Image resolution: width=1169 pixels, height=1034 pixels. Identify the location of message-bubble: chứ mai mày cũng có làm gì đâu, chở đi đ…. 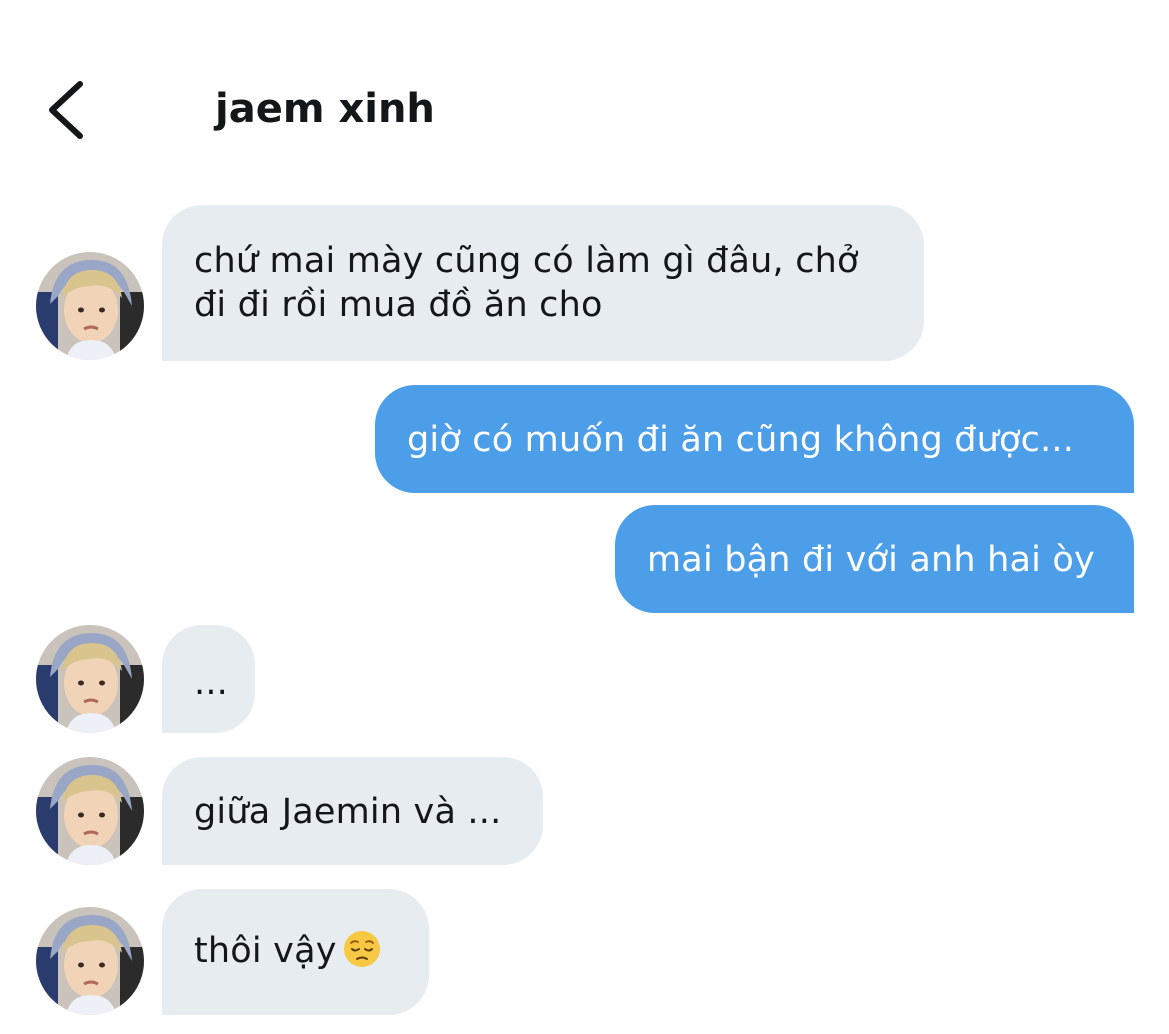
(543, 283).